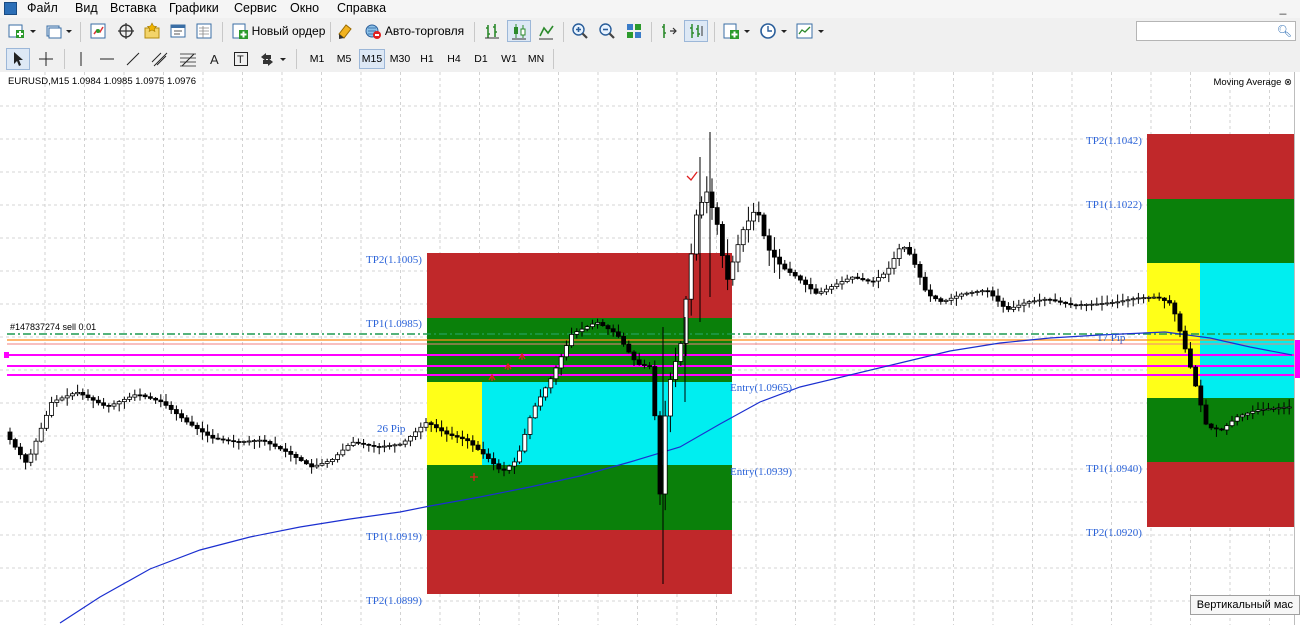 This screenshot has height=625, width=1300. I want to click on zoom-in-button, so click(580, 31).